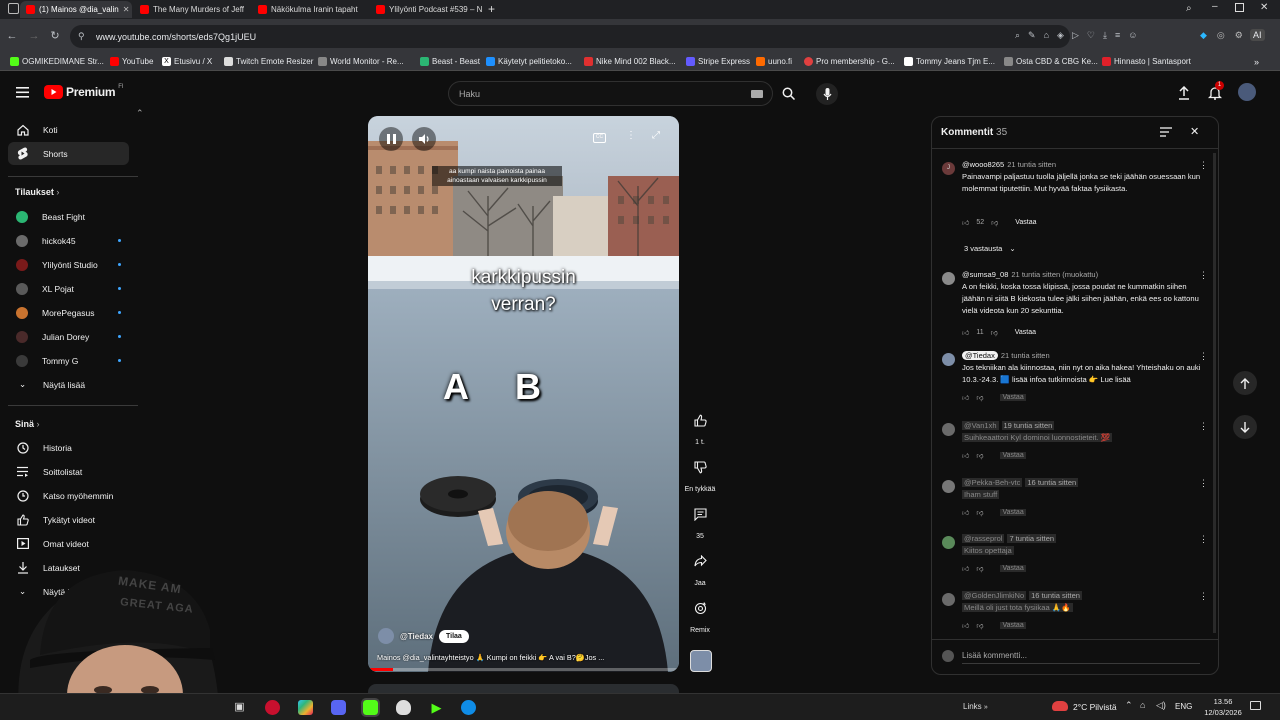 This screenshot has height=720, width=1280. Describe the element at coordinates (450, 61) in the screenshot. I see `bookmark: Beast - Beast` at that location.